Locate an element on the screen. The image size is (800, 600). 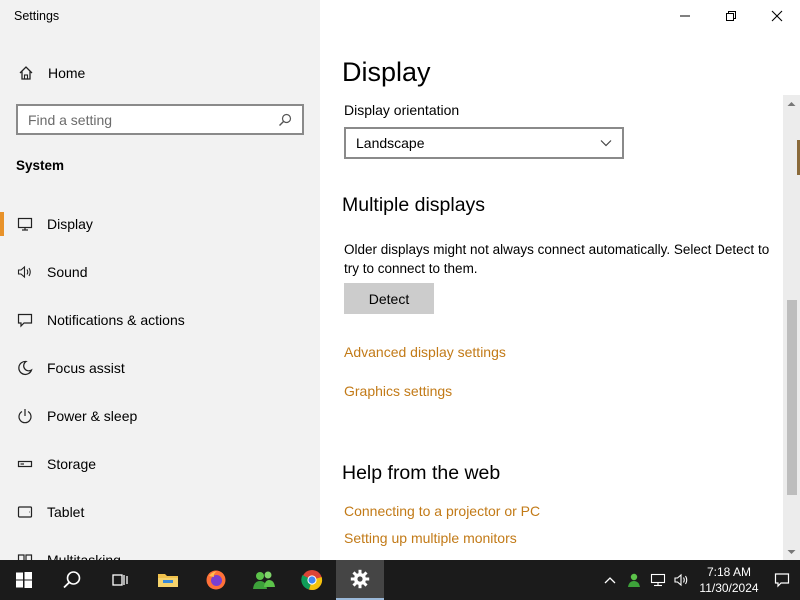
start-icon is located at coordinates (24, 580).